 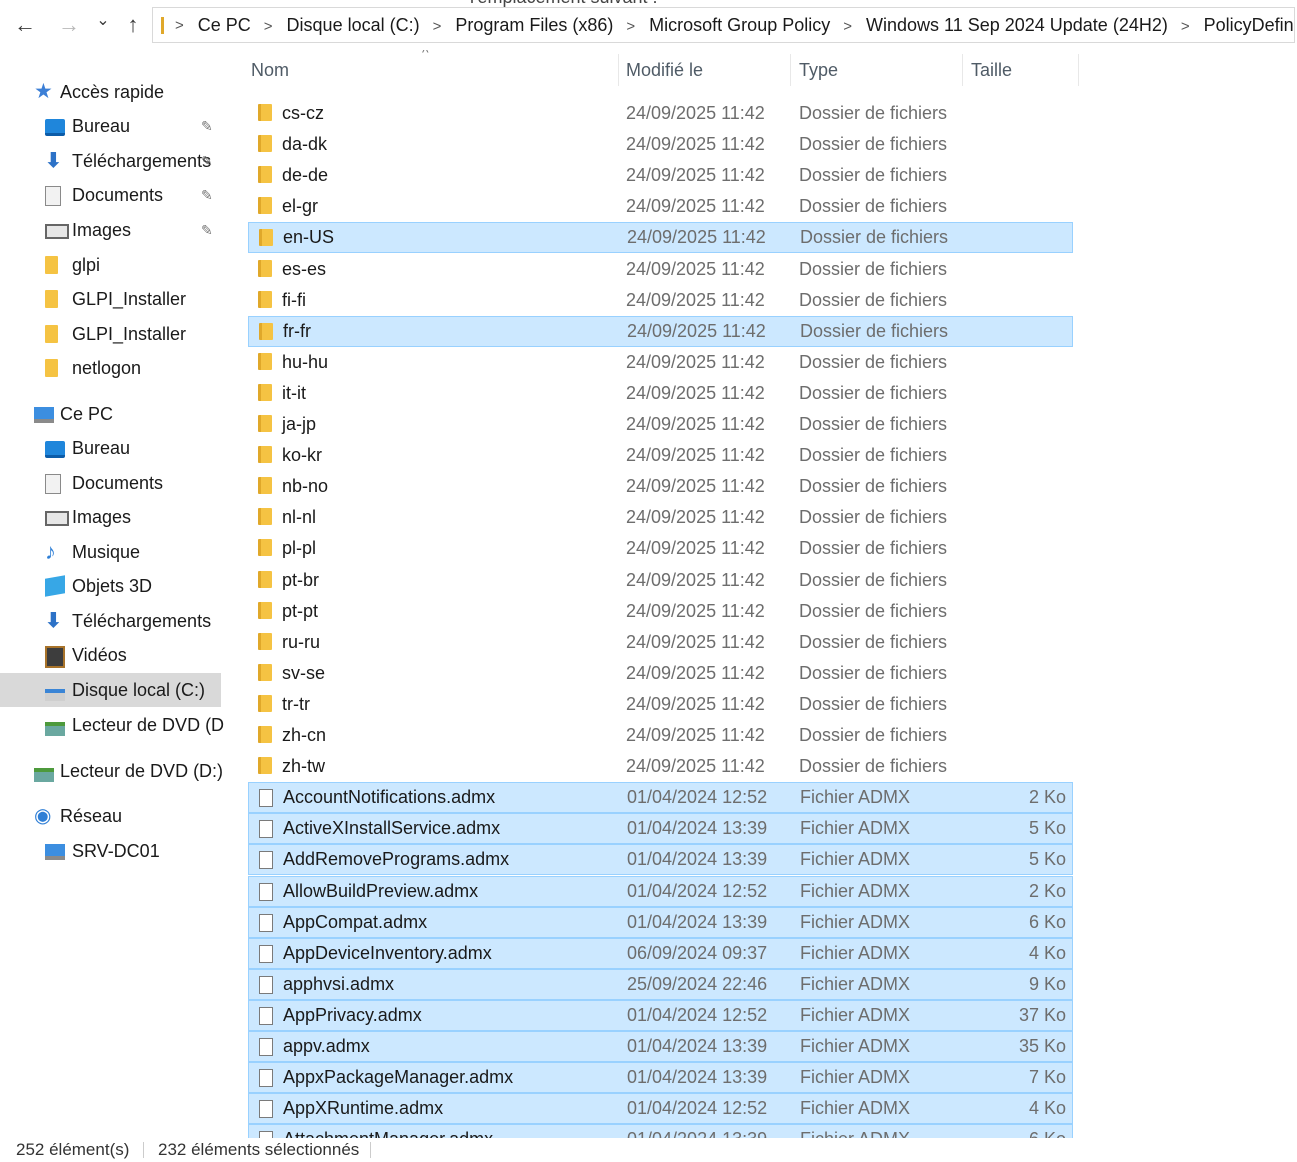 What do you see at coordinates (855, 922) in the screenshot?
I see `file-type: Fichier ADMX` at bounding box center [855, 922].